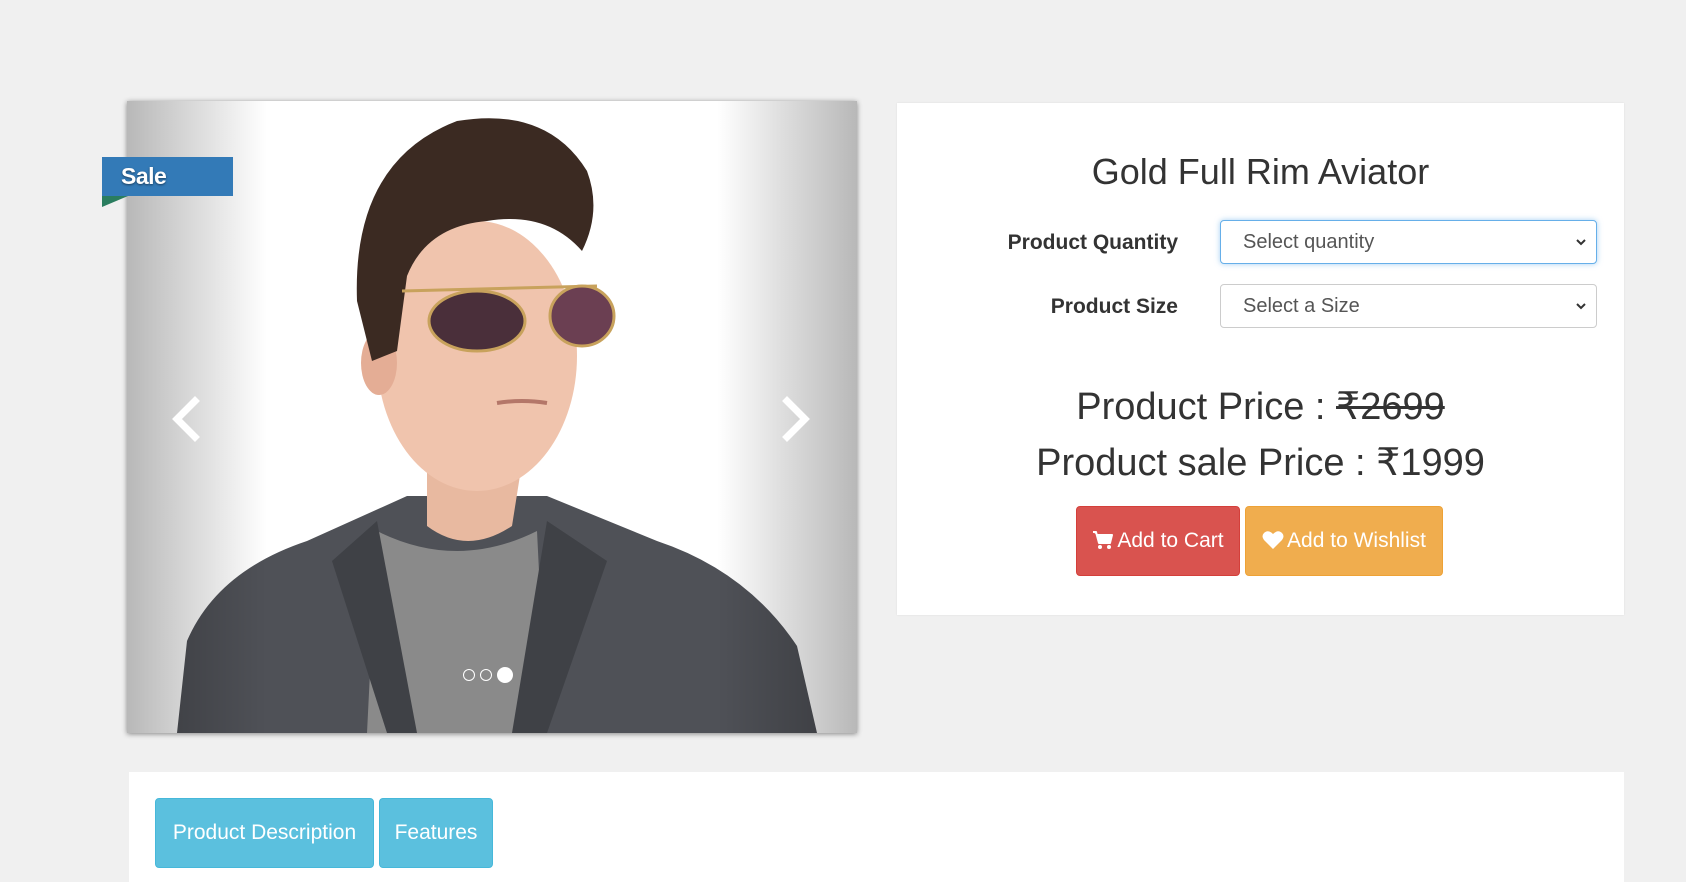 The width and height of the screenshot is (1686, 882). What do you see at coordinates (1273, 540) in the screenshot?
I see `heart-icon` at bounding box center [1273, 540].